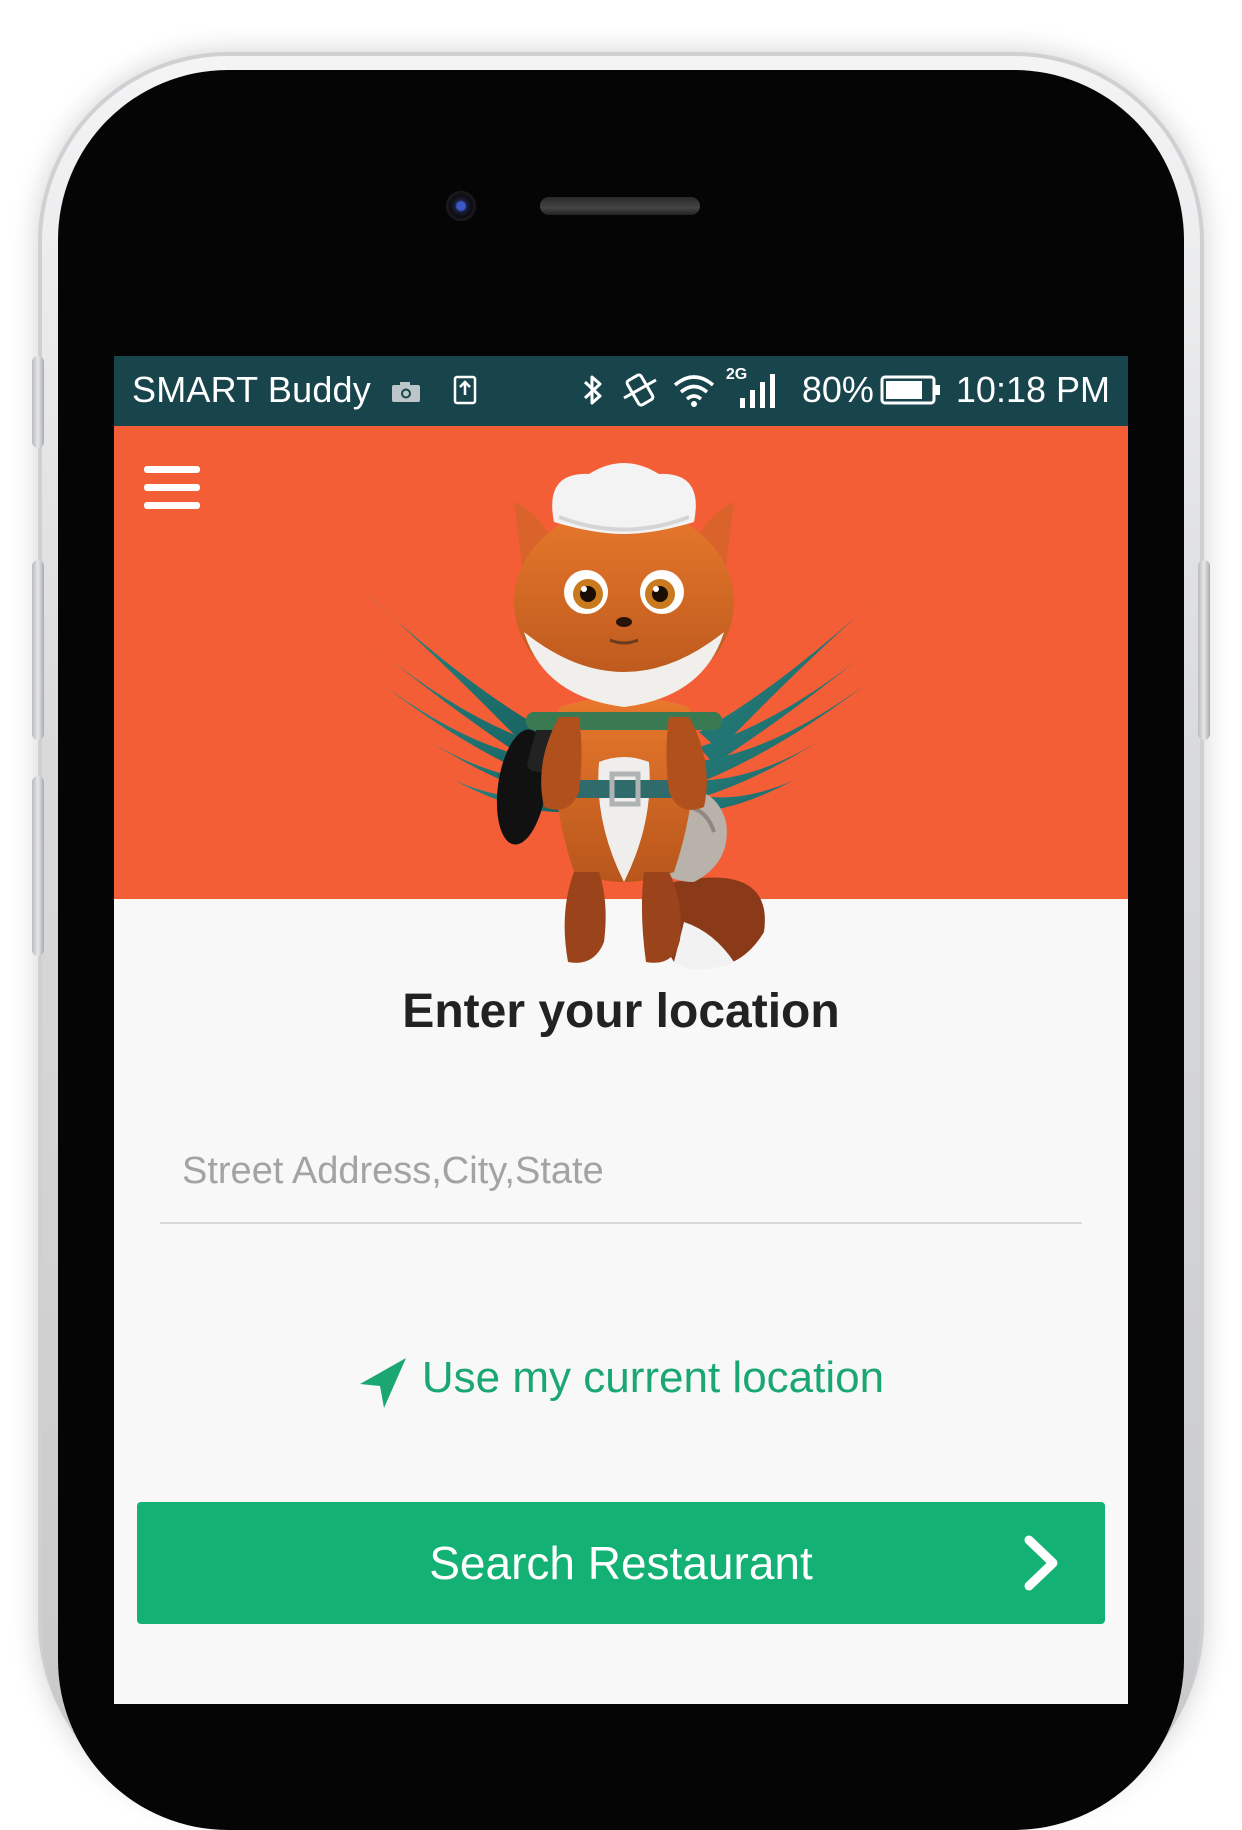 This screenshot has width=1242, height=1830. What do you see at coordinates (406, 392) in the screenshot?
I see `screenshot-icon` at bounding box center [406, 392].